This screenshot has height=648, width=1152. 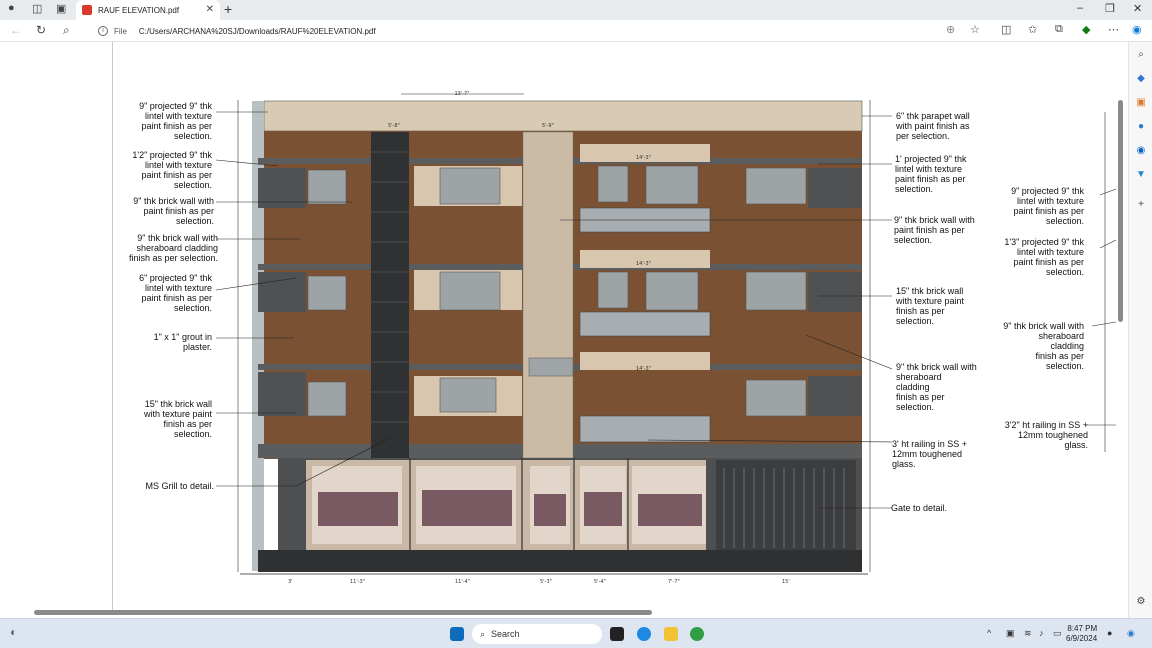 What do you see at coordinates (1057, 633) in the screenshot?
I see `battery-icon: ▭` at bounding box center [1057, 633].